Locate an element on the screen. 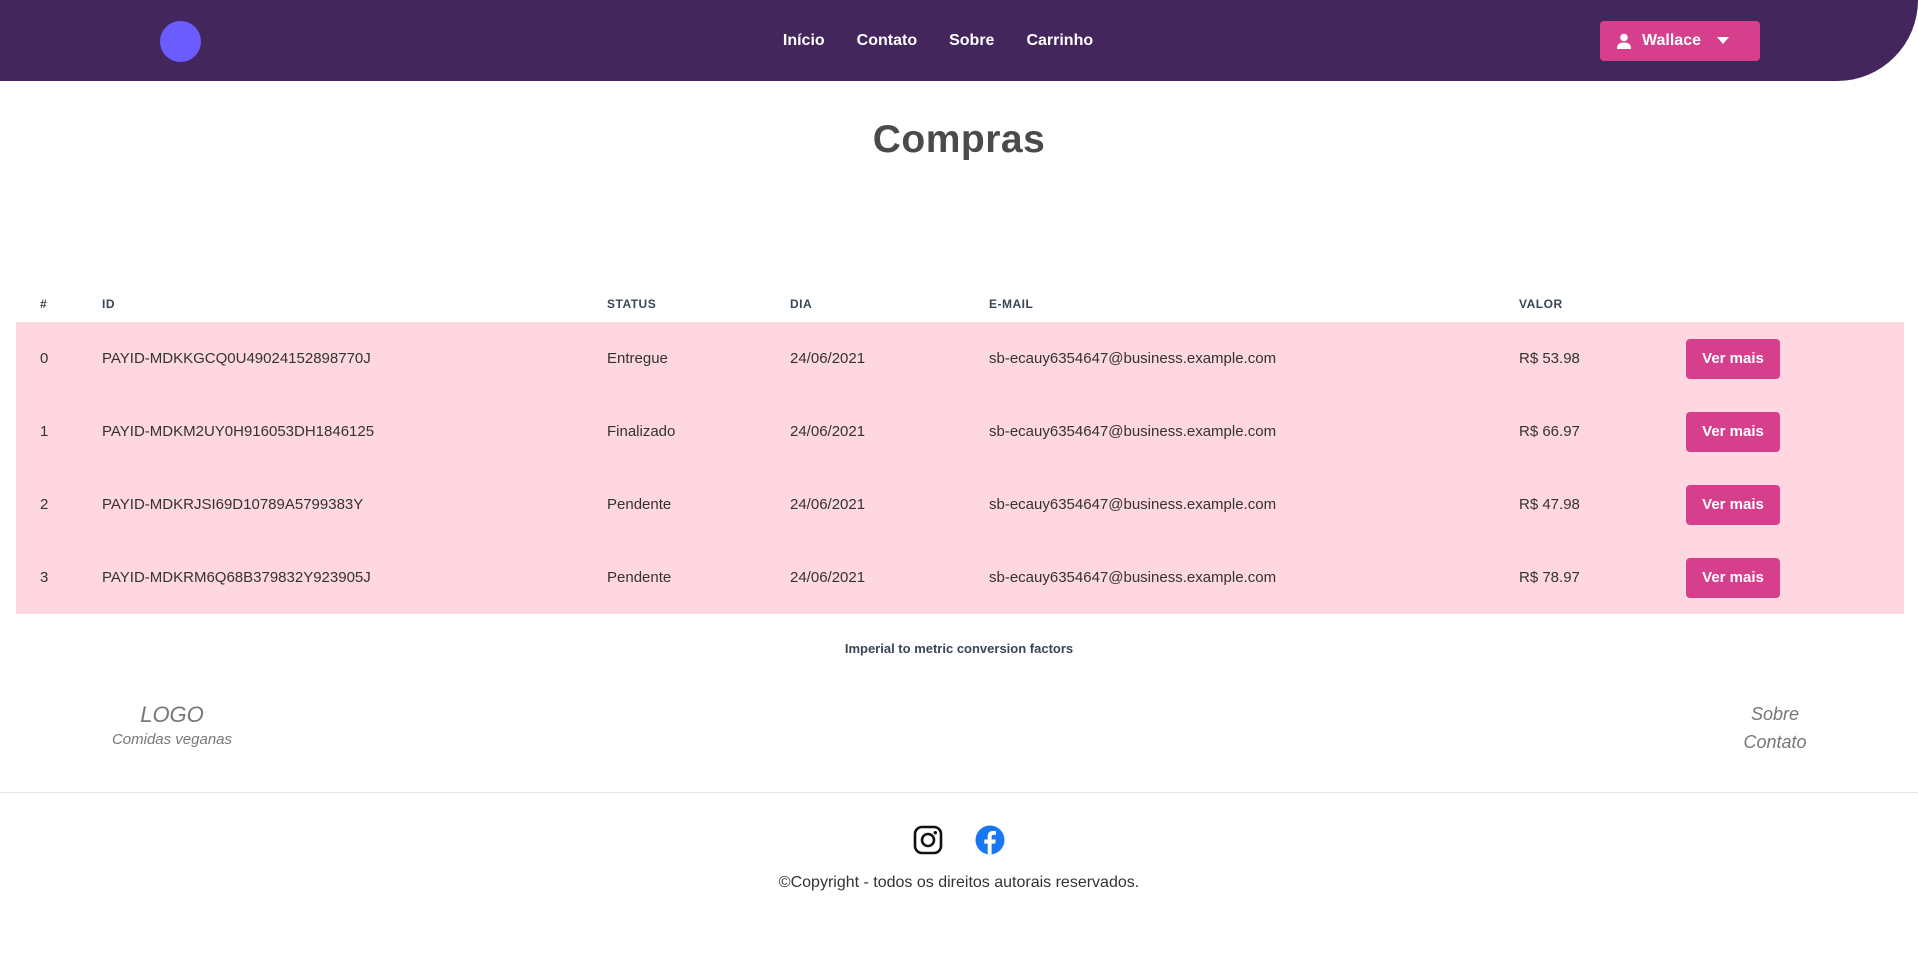 This screenshot has width=1918, height=971. column-header-status: STATUS is located at coordinates (632, 304).